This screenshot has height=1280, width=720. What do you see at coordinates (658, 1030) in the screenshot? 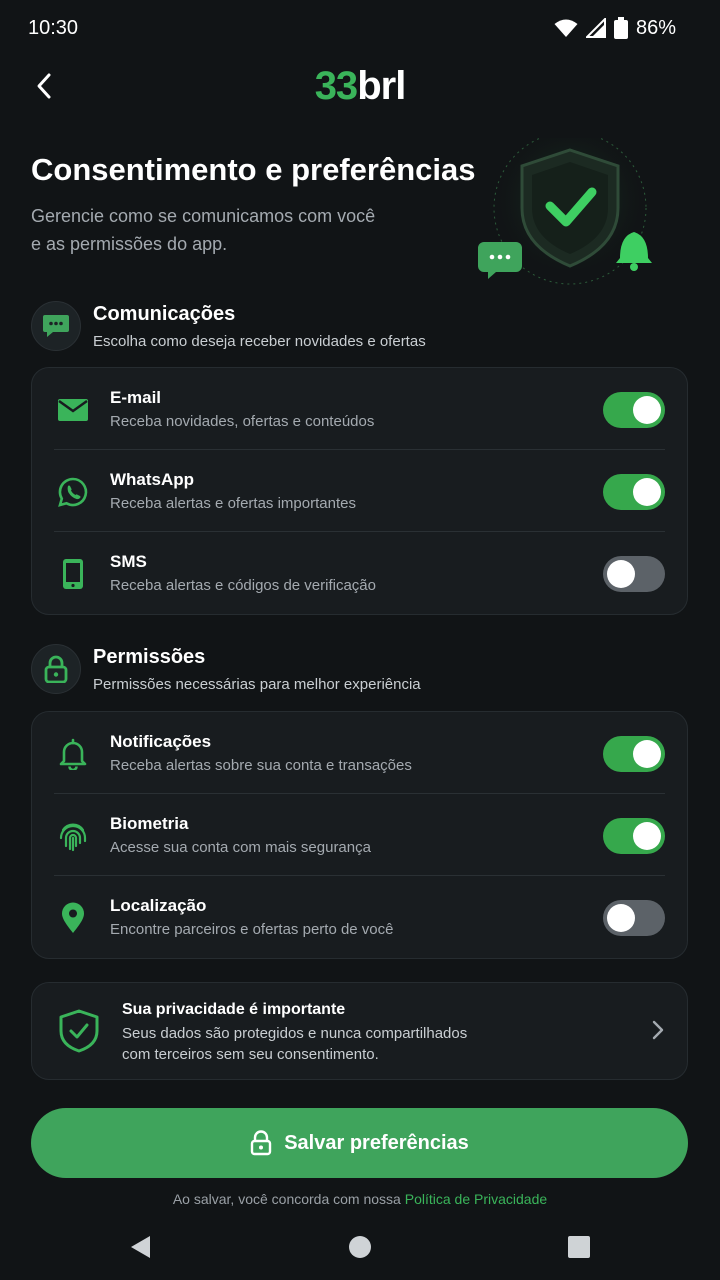
I see `chevron-right-icon` at bounding box center [658, 1030].